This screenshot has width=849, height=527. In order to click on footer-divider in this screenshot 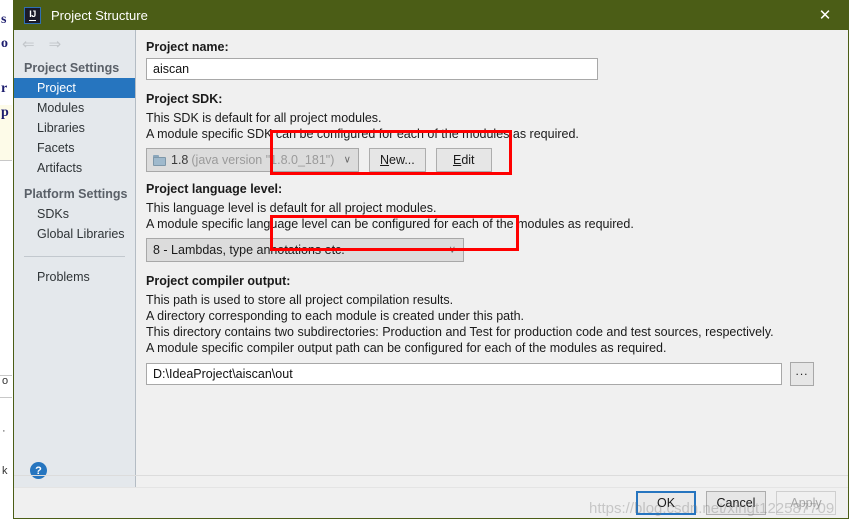, I will do `click(431, 475)`.